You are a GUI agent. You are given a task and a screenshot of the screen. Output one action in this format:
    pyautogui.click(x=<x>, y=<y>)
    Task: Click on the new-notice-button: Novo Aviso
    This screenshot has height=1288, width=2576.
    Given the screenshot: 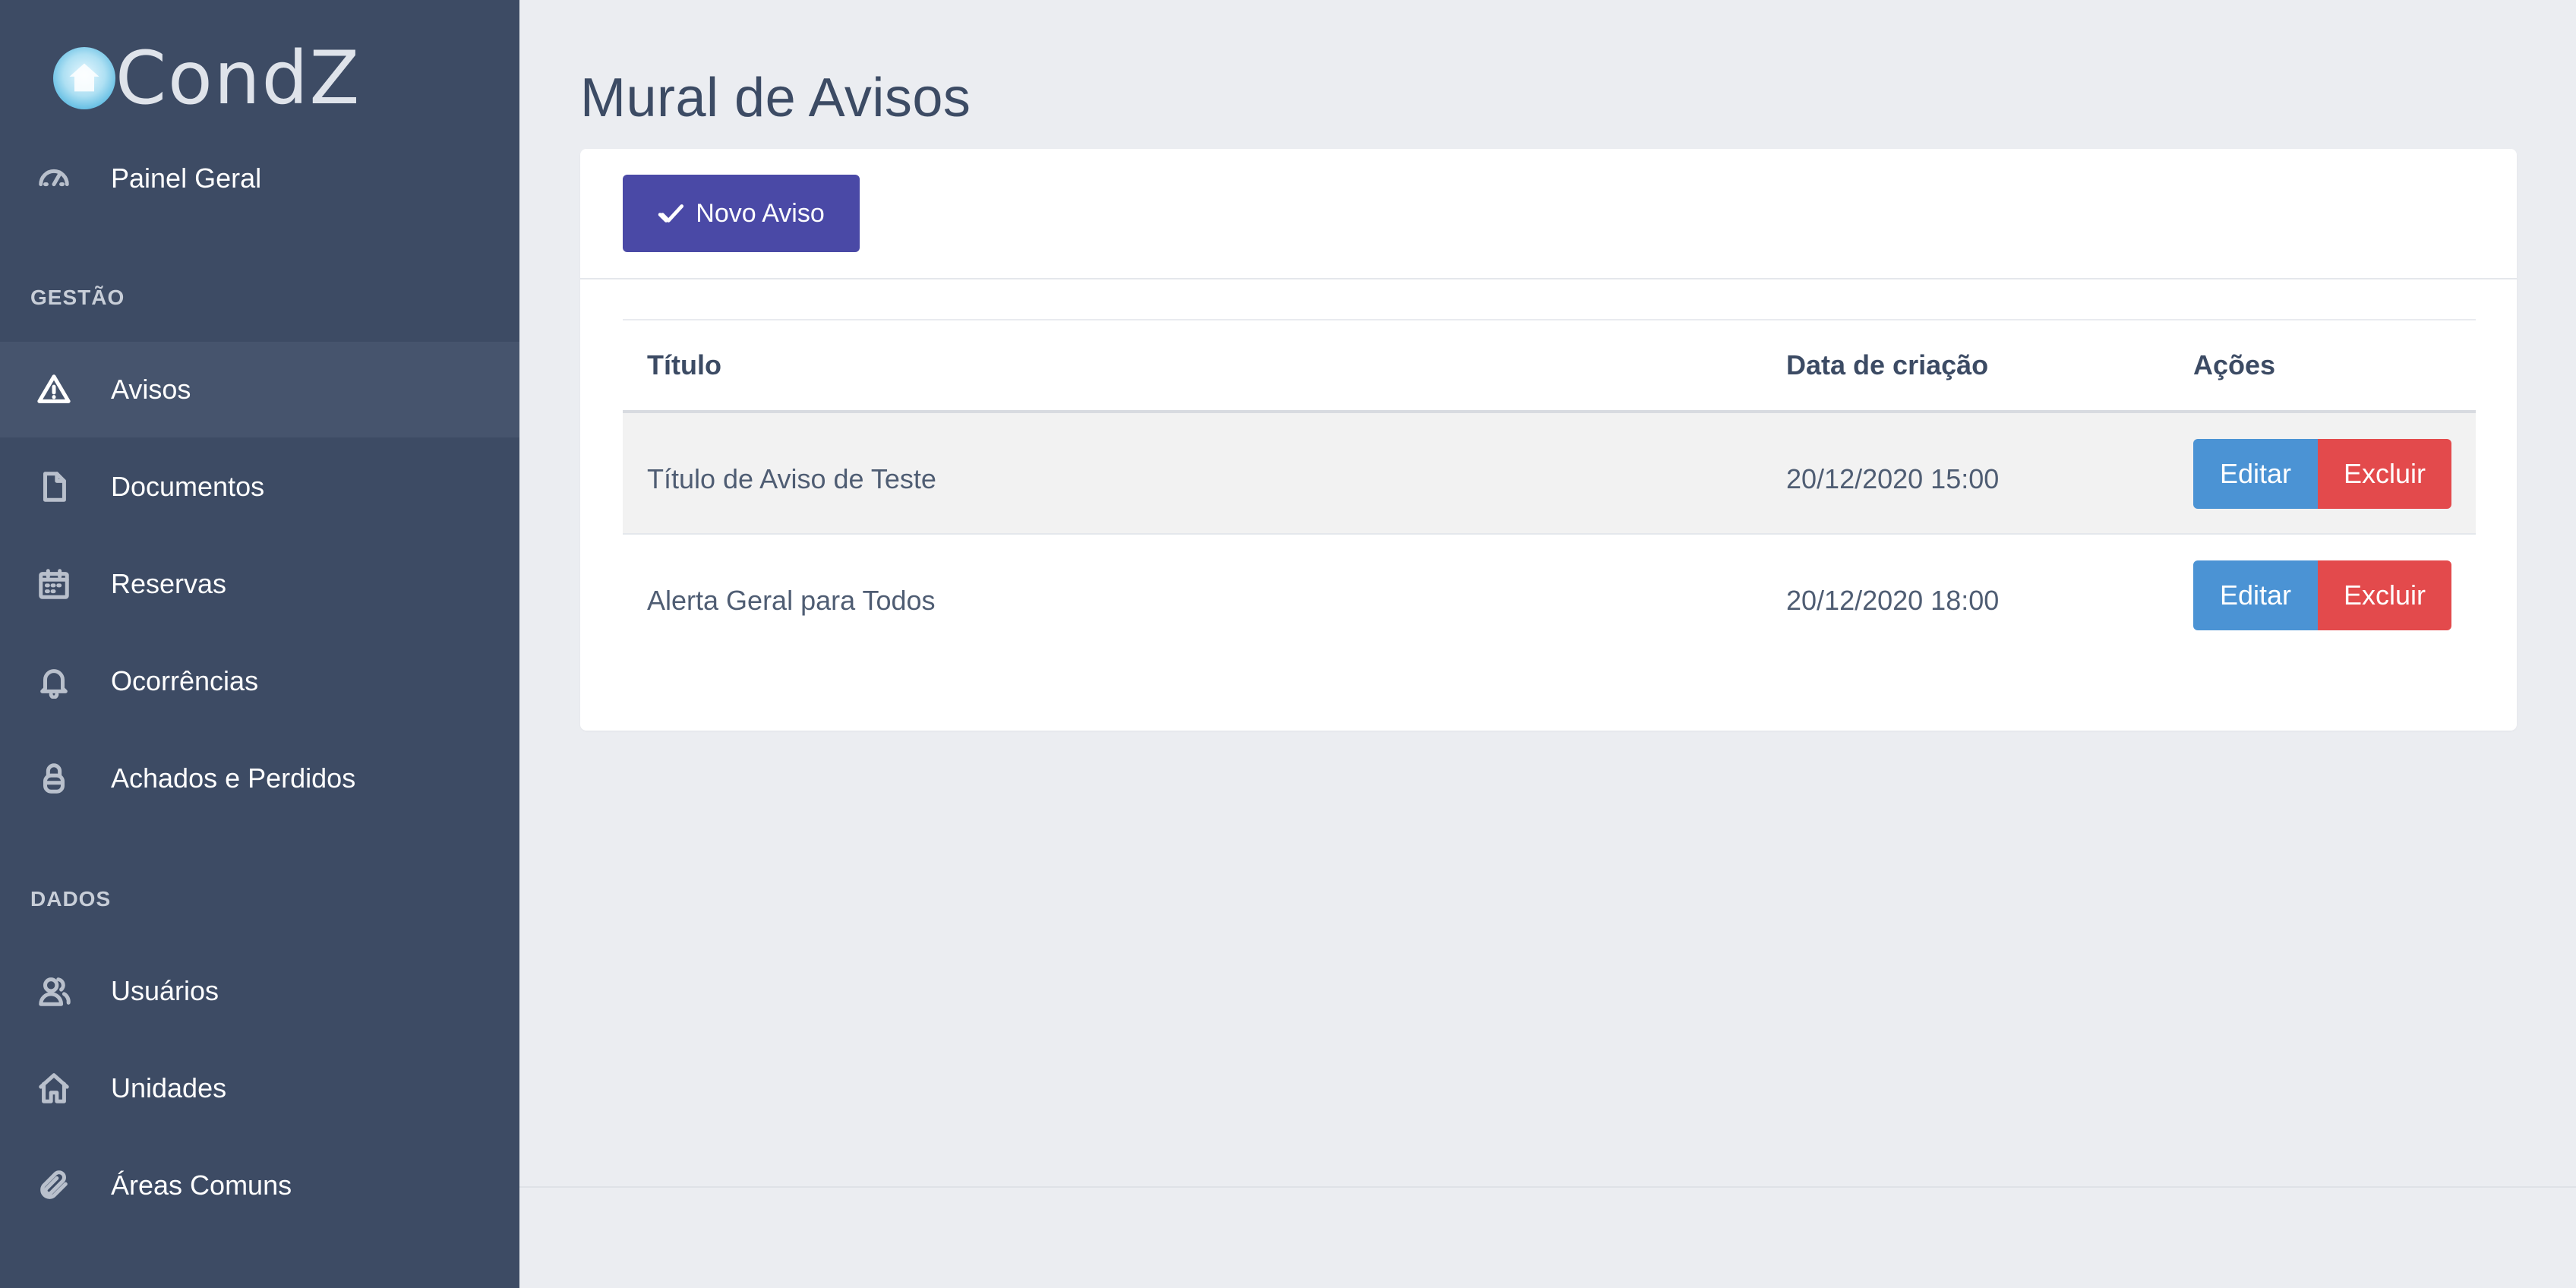 What is the action you would take?
    pyautogui.click(x=741, y=213)
    